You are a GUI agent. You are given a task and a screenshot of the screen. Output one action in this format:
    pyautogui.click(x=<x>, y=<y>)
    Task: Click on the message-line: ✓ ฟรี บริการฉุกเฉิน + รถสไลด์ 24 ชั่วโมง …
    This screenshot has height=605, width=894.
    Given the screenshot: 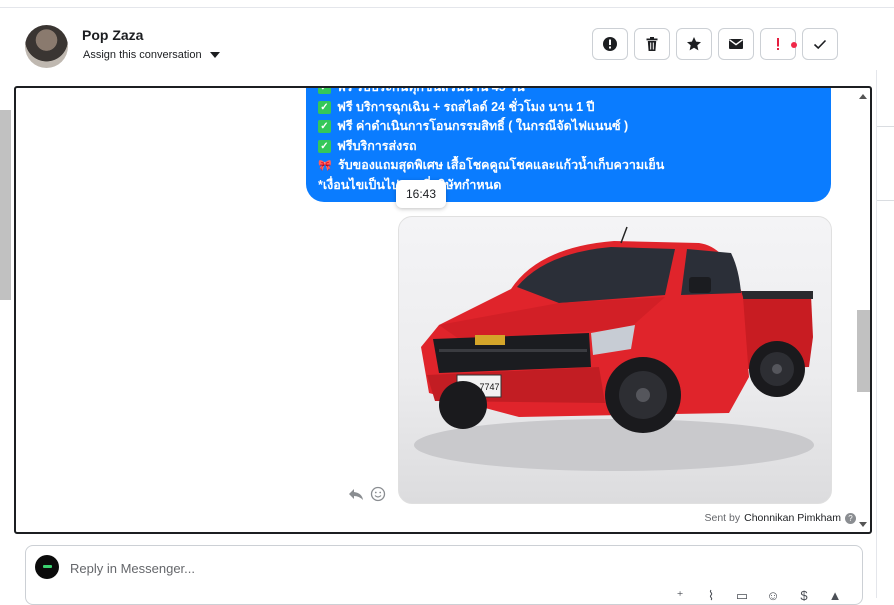 What is the action you would take?
    pyautogui.click(x=568, y=108)
    